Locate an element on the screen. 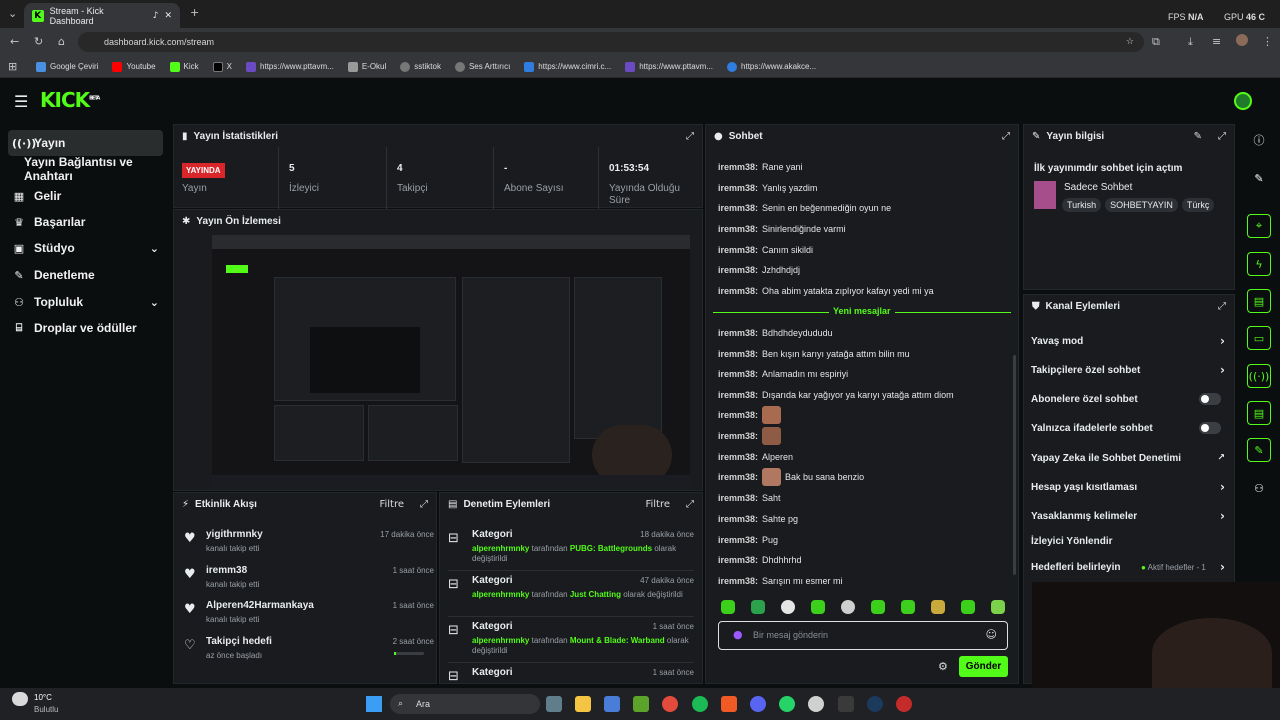 Image resolution: width=1280 pixels, height=720 pixels. filter-button: Filtre is located at coordinates (657, 504).